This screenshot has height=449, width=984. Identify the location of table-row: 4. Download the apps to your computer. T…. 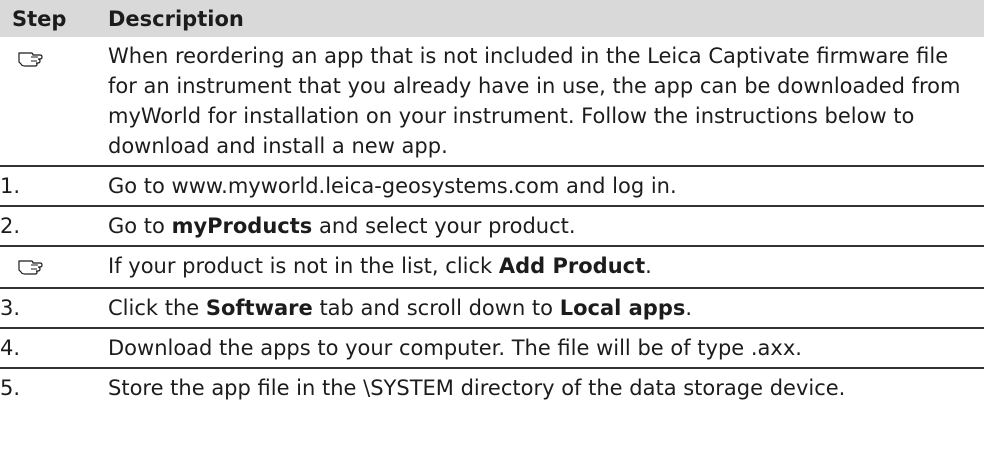
(492, 348).